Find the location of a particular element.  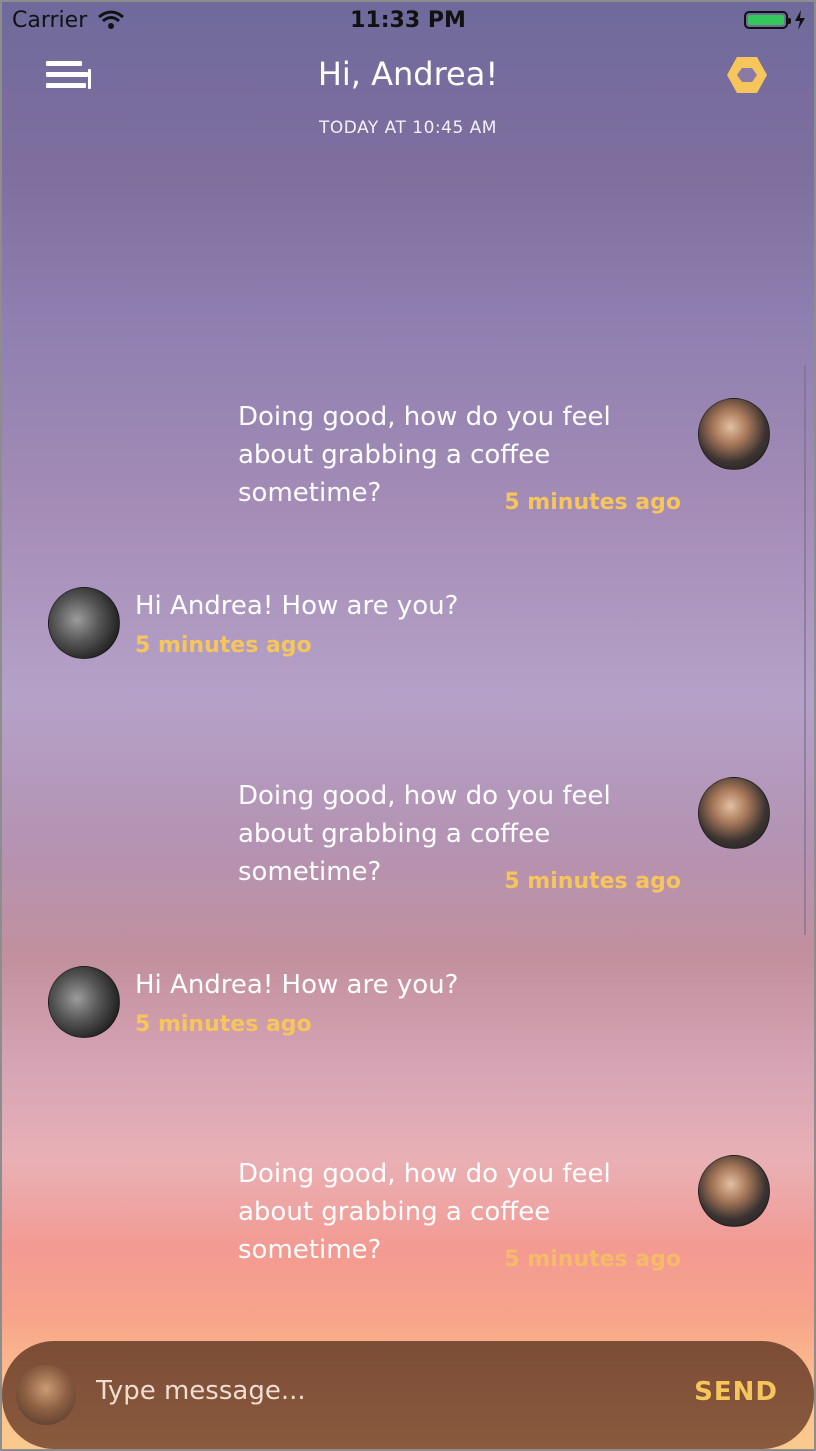

scrollbar is located at coordinates (805, 650).